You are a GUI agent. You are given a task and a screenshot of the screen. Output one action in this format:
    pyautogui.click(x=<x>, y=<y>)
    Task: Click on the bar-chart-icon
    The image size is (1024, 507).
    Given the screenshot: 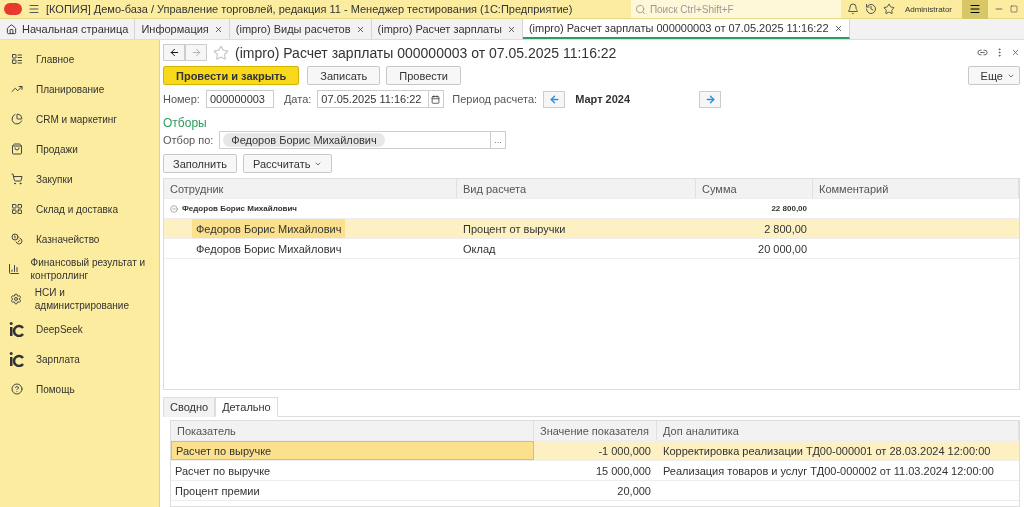 What is the action you would take?
    pyautogui.click(x=14, y=269)
    